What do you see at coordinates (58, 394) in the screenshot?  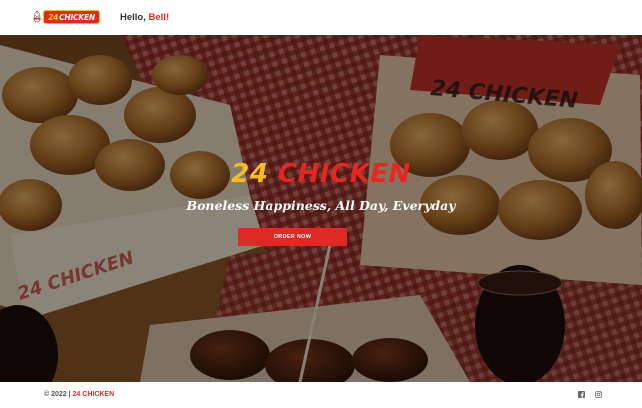 I see `copyright-prefix: © 2022 |` at bounding box center [58, 394].